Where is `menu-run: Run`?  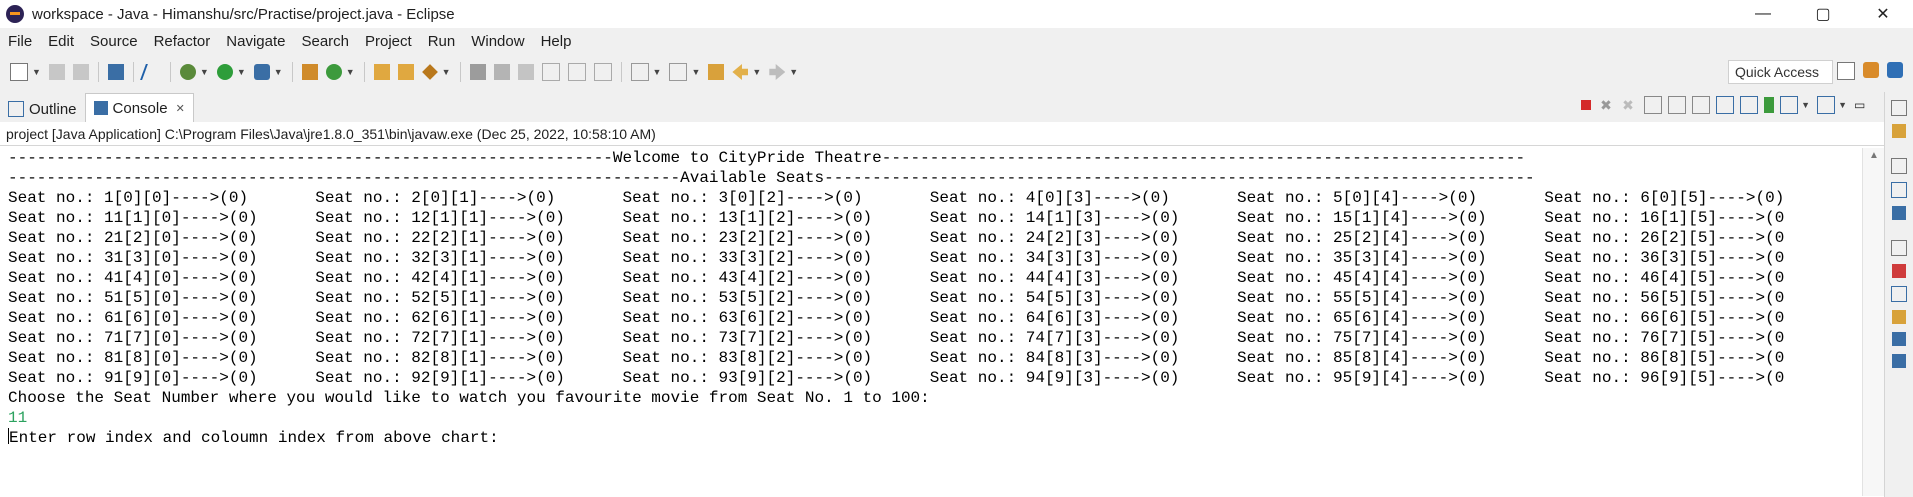
menu-run: Run is located at coordinates (442, 41).